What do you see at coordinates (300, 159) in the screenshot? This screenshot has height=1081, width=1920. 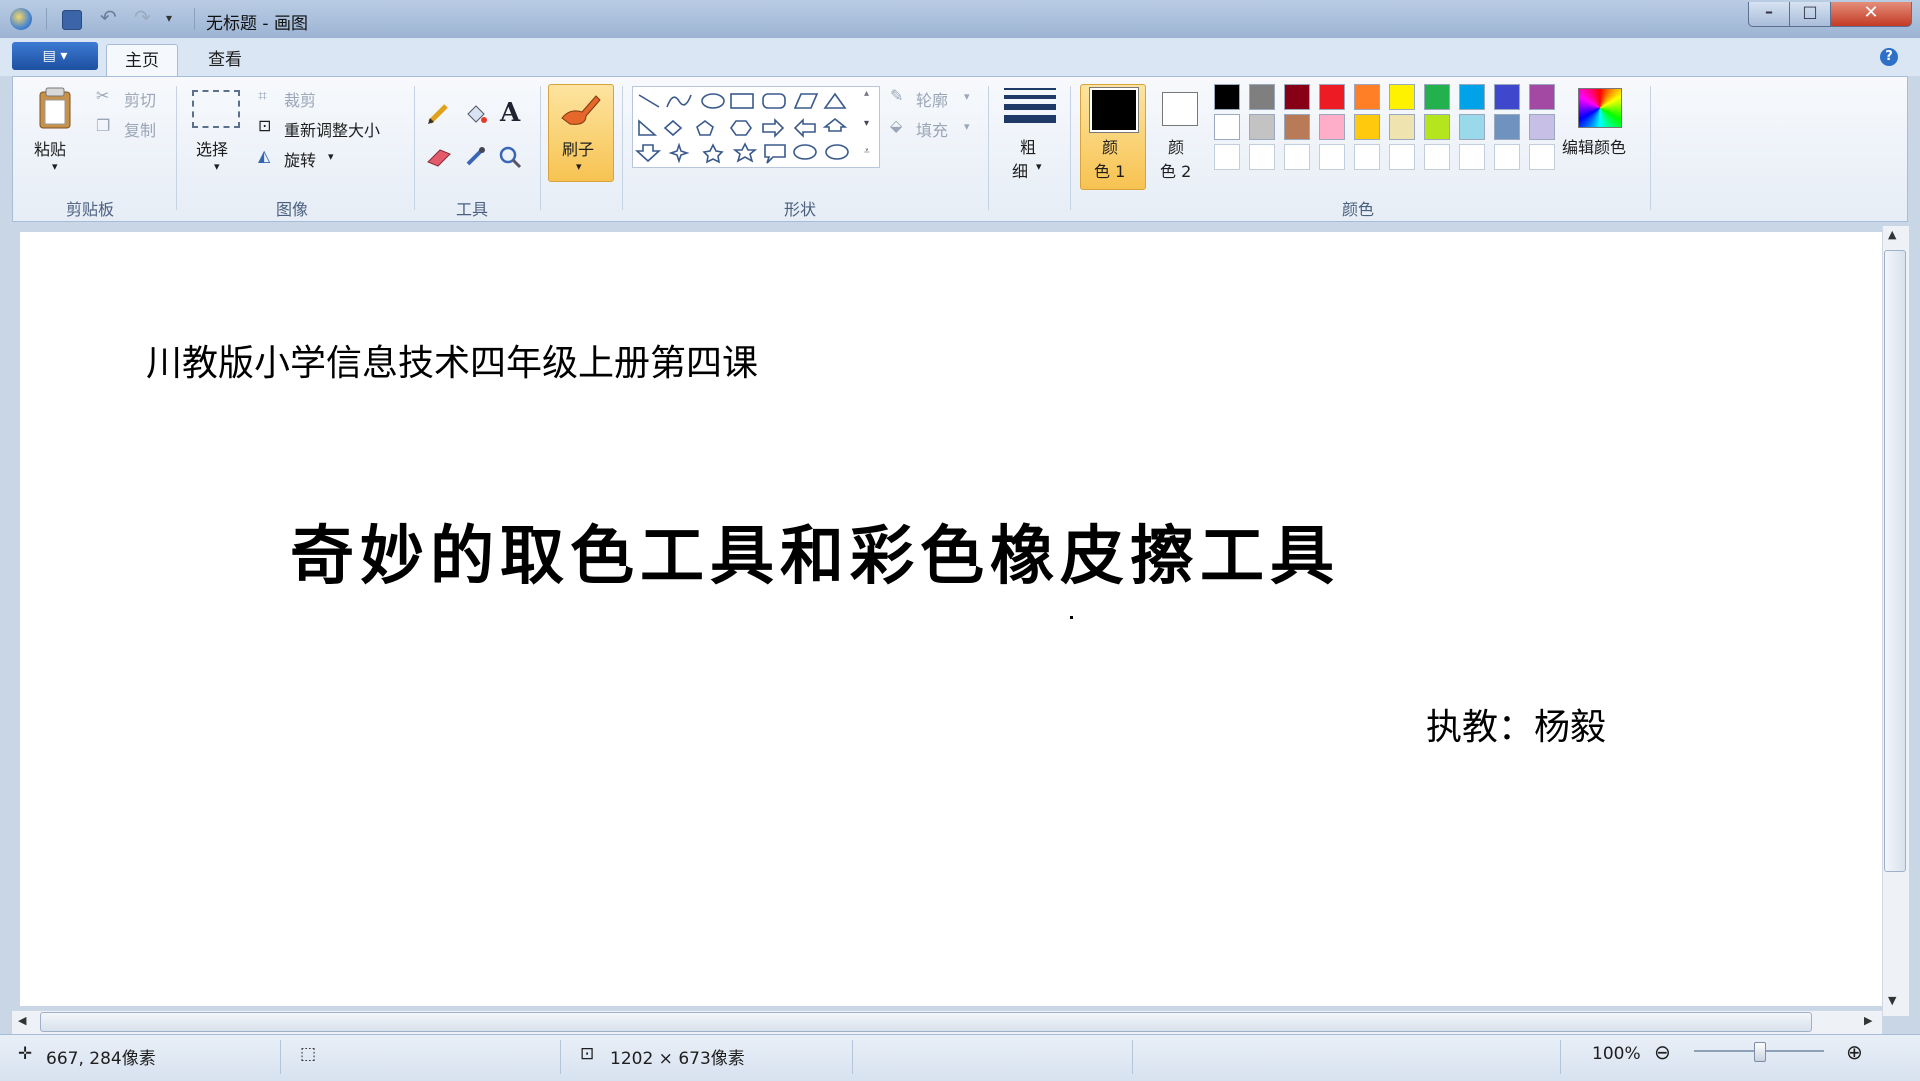 I see `rotate-button: 旋转` at bounding box center [300, 159].